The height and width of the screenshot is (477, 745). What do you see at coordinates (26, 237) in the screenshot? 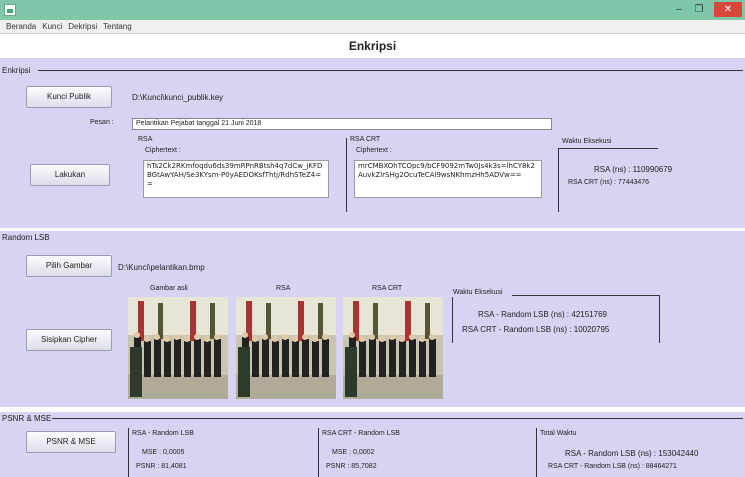
I see `random-lsb-legend: Random LSB` at bounding box center [26, 237].